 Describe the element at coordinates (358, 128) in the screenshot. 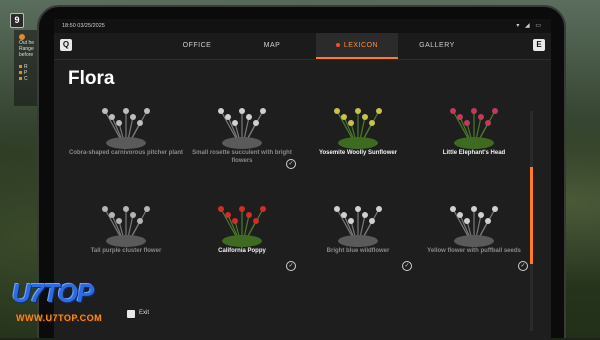

I see `woolly-sunflower-icon` at that location.